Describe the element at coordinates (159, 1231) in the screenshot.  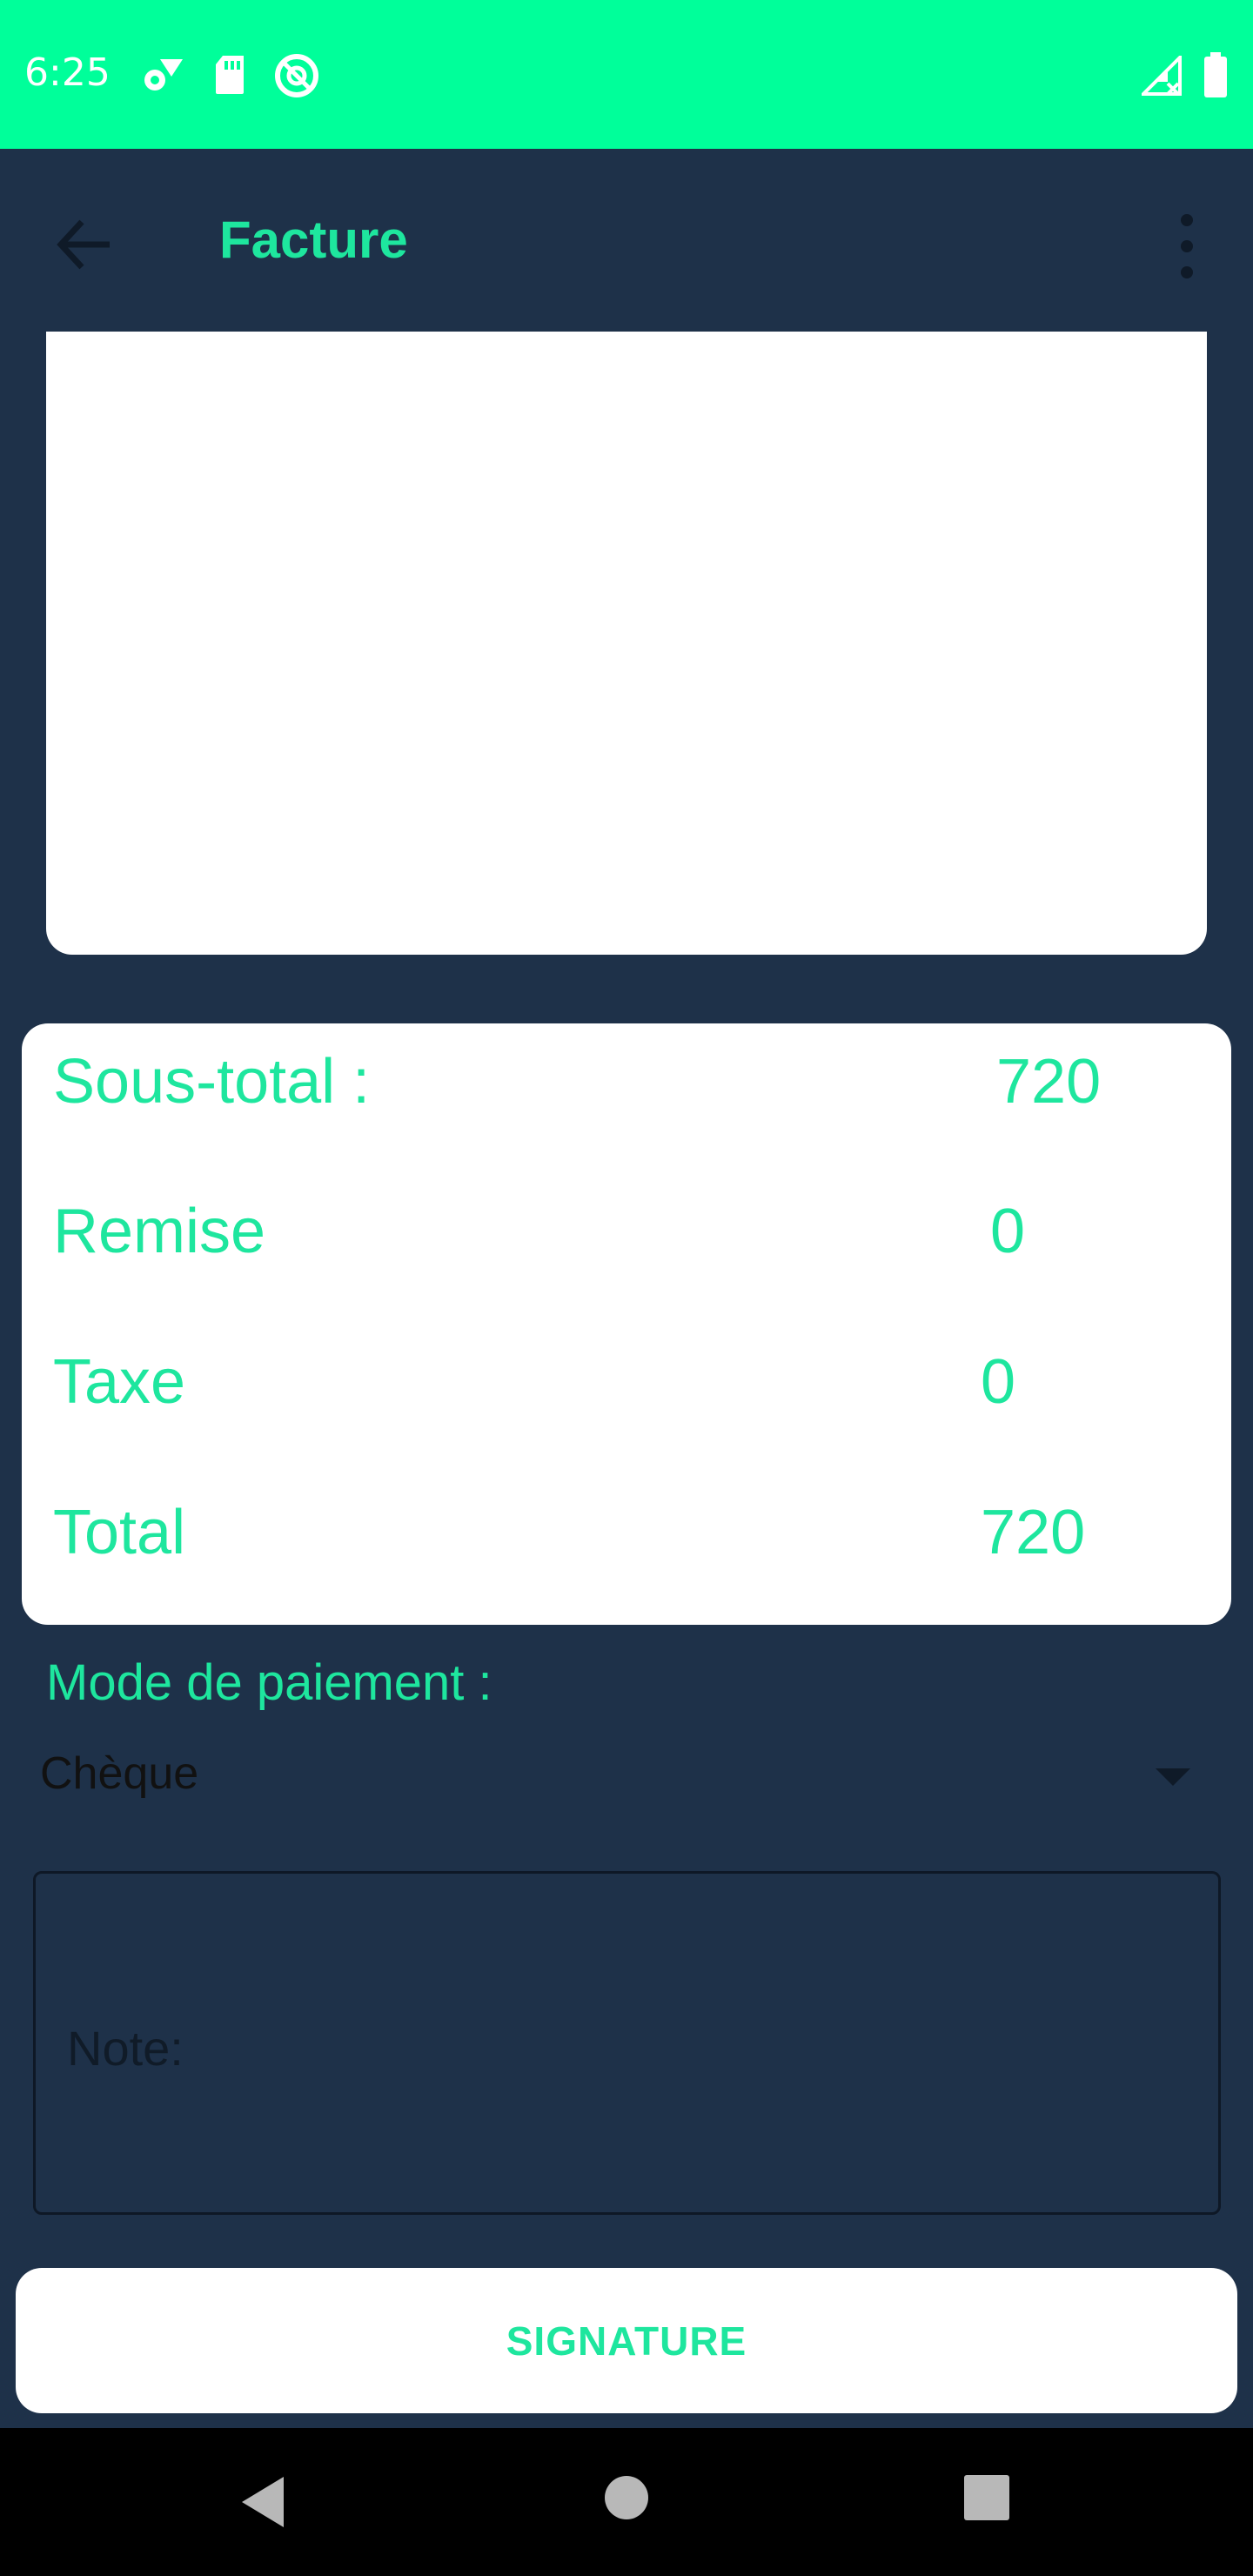
I see `discount-label: Remise` at that location.